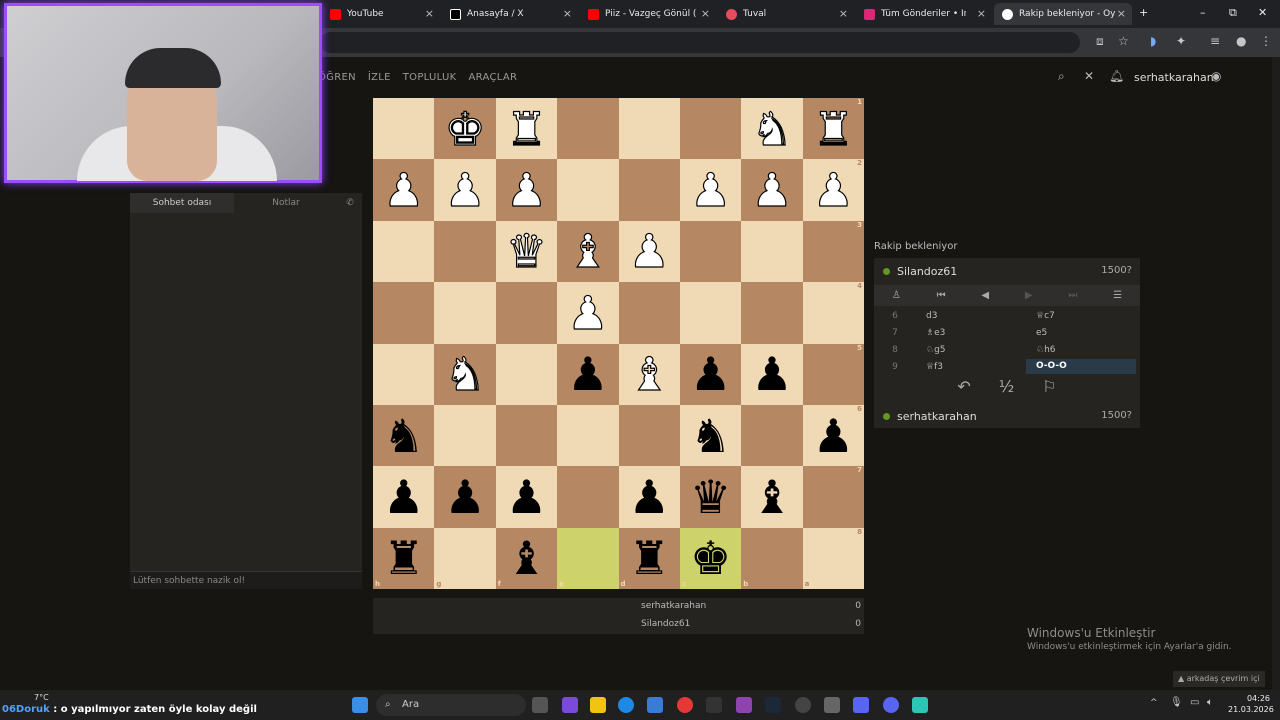 Image resolution: width=1280 pixels, height=720 pixels. I want to click on system-clock: 04:26 21.03.2026, so click(1251, 704).